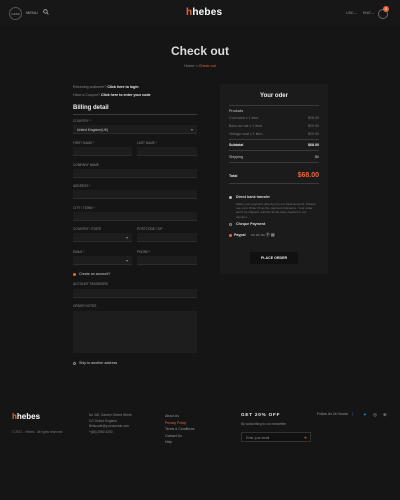 Image resolution: width=400 pixels, height=500 pixels. What do you see at coordinates (189, 66) in the screenshot?
I see `breadcrumb-home: Home` at bounding box center [189, 66].